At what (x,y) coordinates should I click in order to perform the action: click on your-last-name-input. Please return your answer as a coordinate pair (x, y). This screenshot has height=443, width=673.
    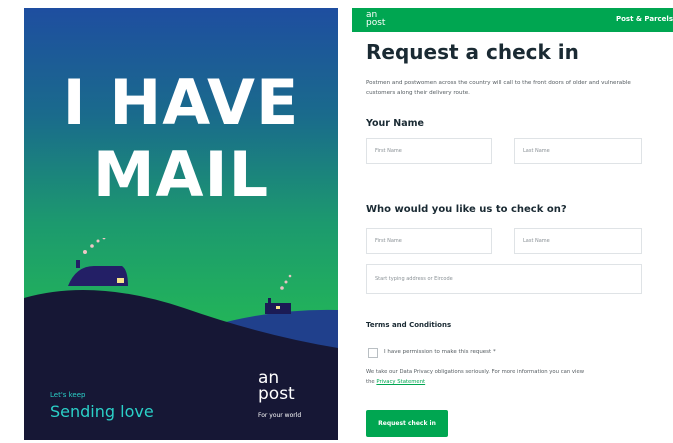
    Looking at the image, I should click on (578, 151).